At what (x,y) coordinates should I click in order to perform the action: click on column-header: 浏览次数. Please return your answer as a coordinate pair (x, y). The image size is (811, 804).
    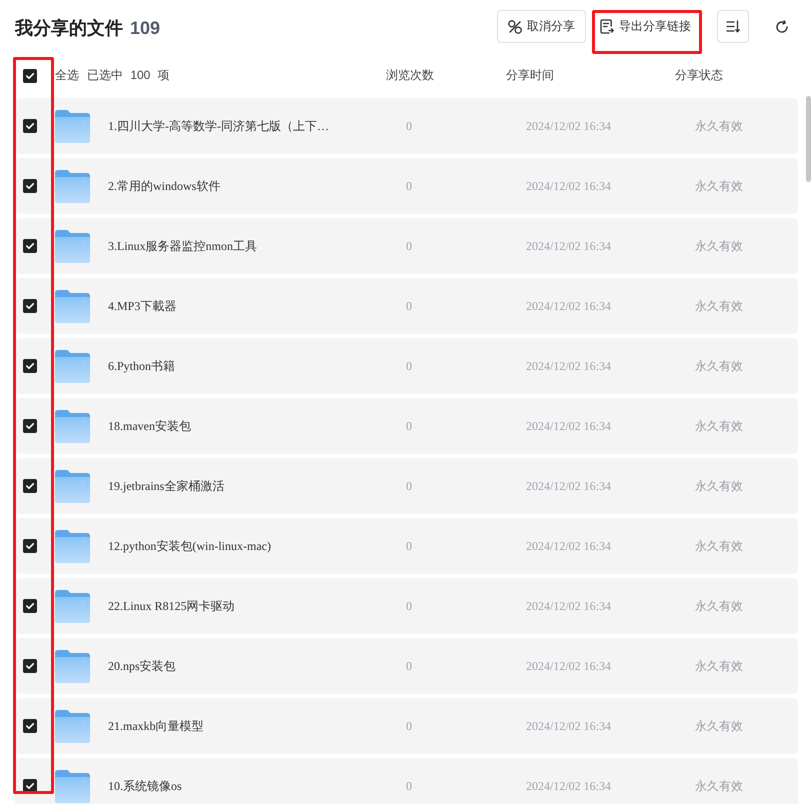
    Looking at the image, I should click on (410, 75).